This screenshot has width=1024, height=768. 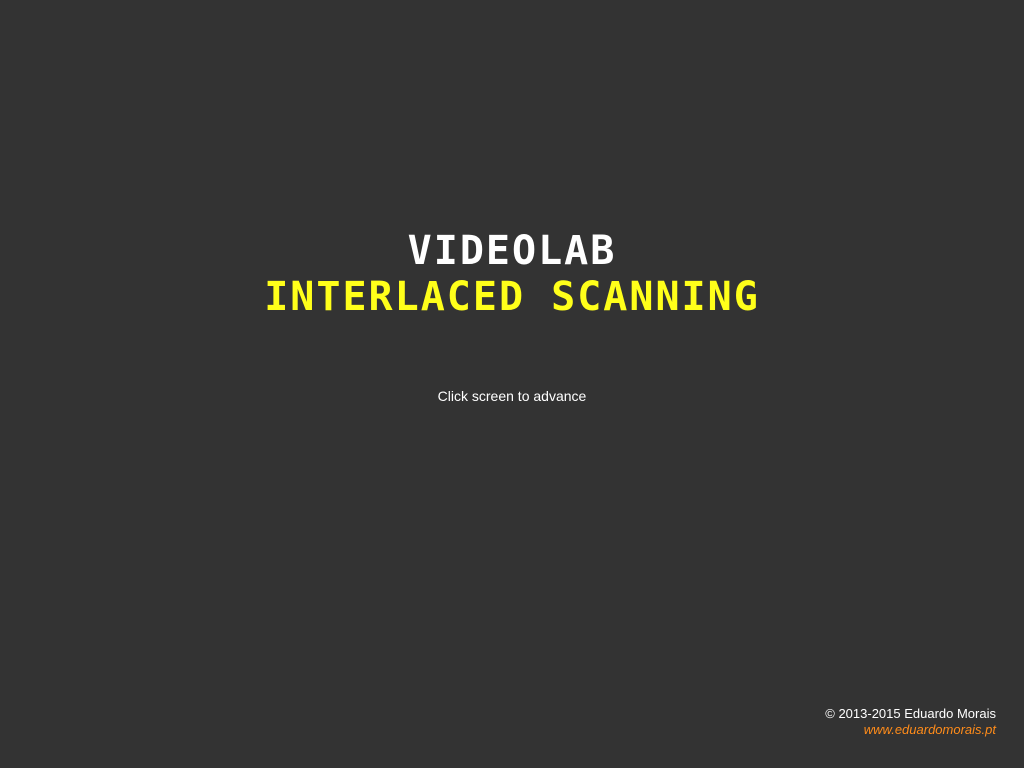 What do you see at coordinates (930, 729) in the screenshot?
I see `website-link: www.eduardomorais.pt` at bounding box center [930, 729].